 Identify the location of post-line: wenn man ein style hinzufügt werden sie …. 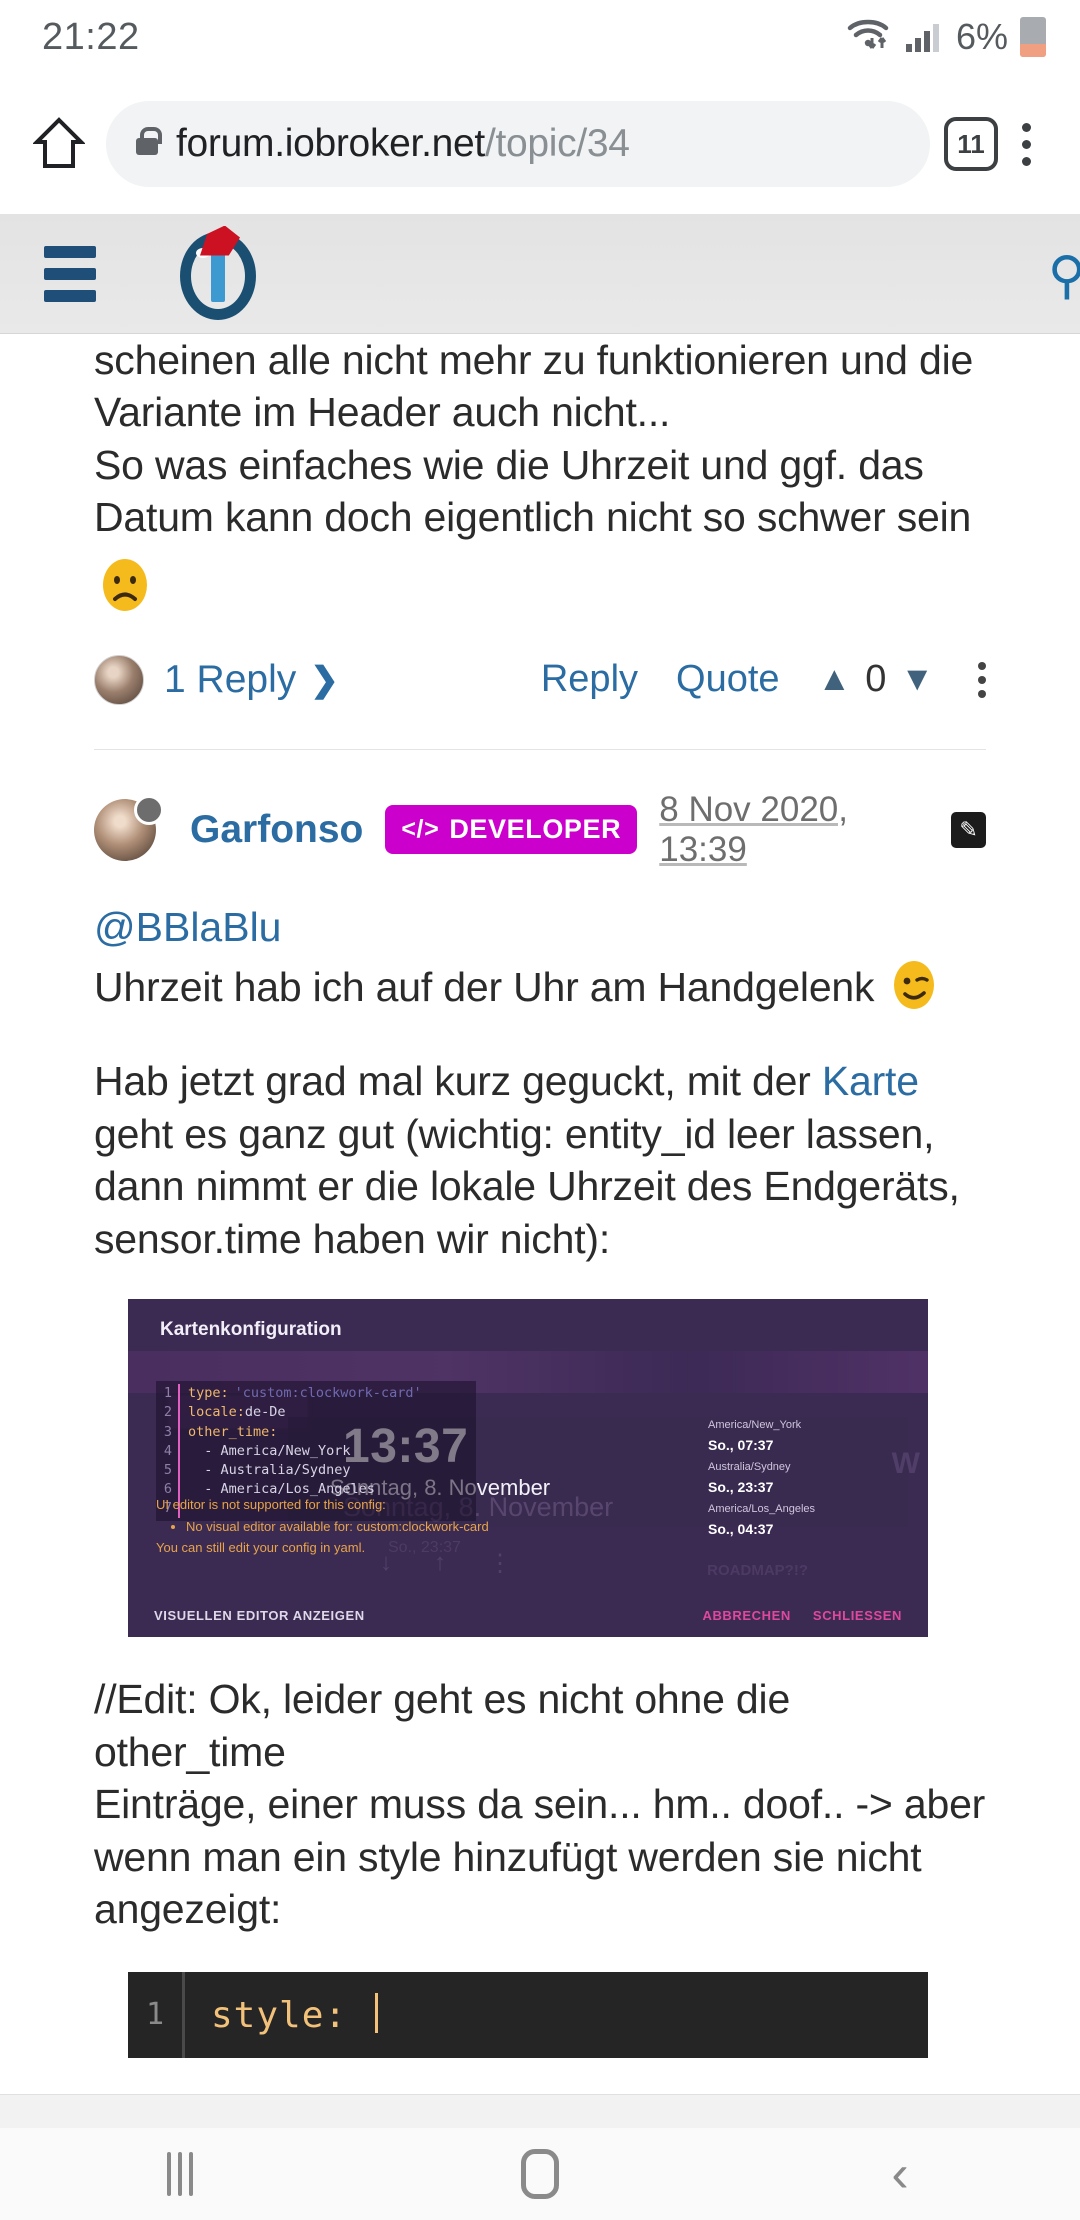
(508, 1856).